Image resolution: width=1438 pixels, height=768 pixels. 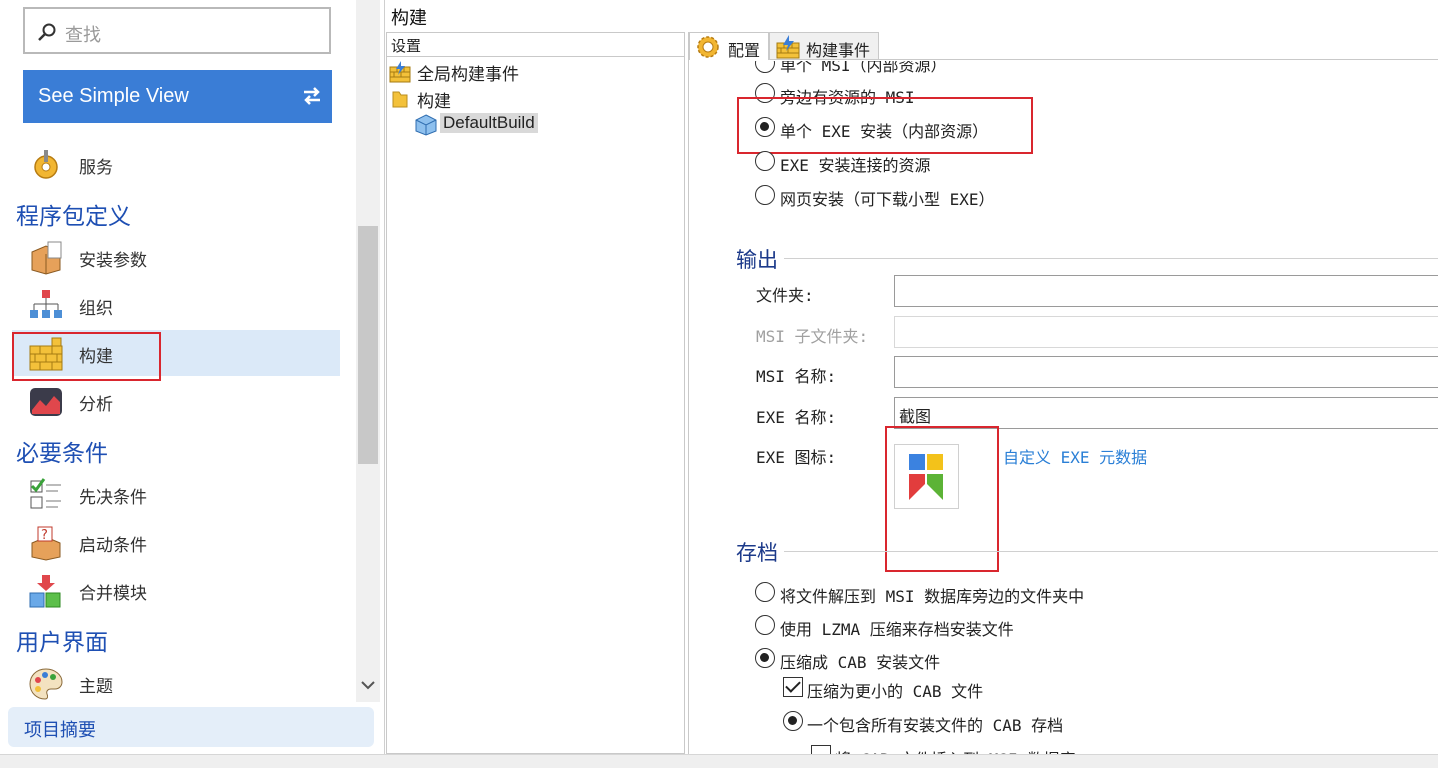 What do you see at coordinates (1075, 456) in the screenshot?
I see `custom-exe-metadata-link: 自定义 EXE 元数据` at bounding box center [1075, 456].